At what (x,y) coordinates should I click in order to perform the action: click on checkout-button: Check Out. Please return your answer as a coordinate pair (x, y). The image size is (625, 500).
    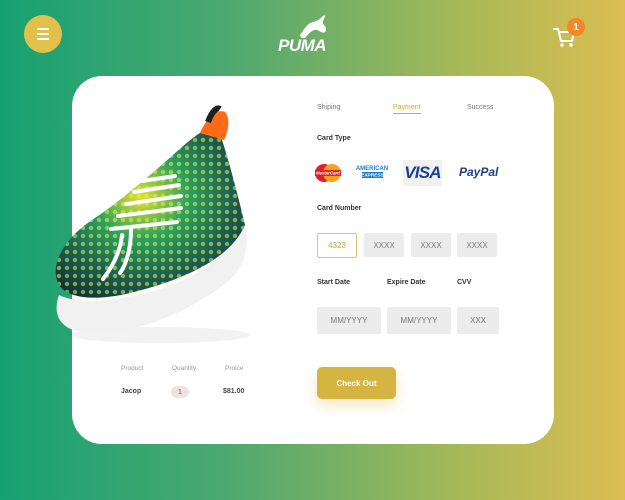
    Looking at the image, I should click on (356, 383).